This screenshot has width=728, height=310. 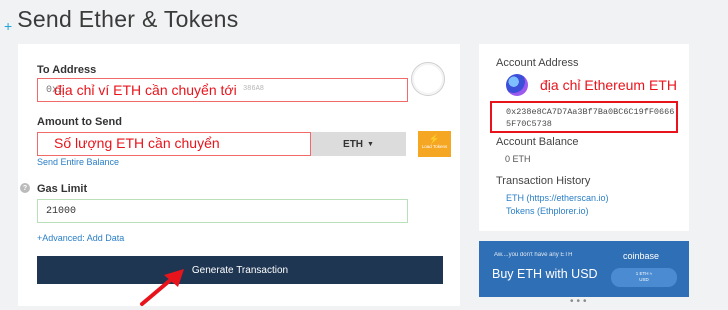 I want to click on account-identicon, so click(x=517, y=85).